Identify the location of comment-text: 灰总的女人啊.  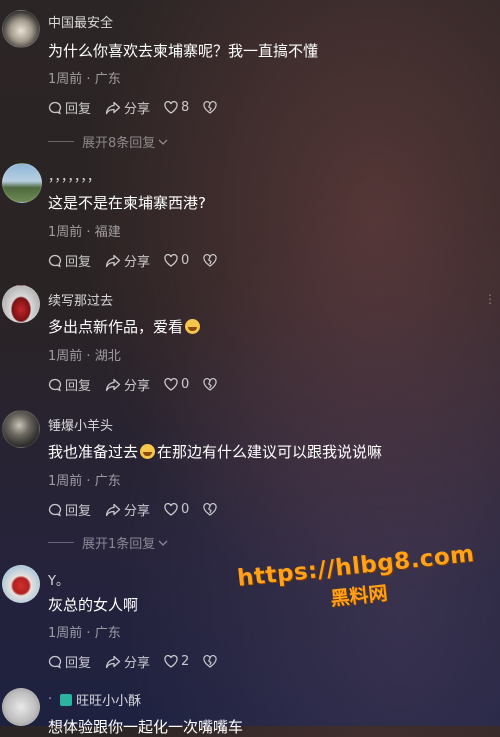
(93, 605).